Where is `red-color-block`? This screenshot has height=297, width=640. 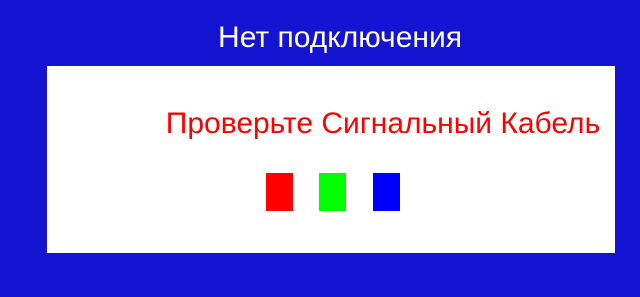 red-color-block is located at coordinates (279, 192).